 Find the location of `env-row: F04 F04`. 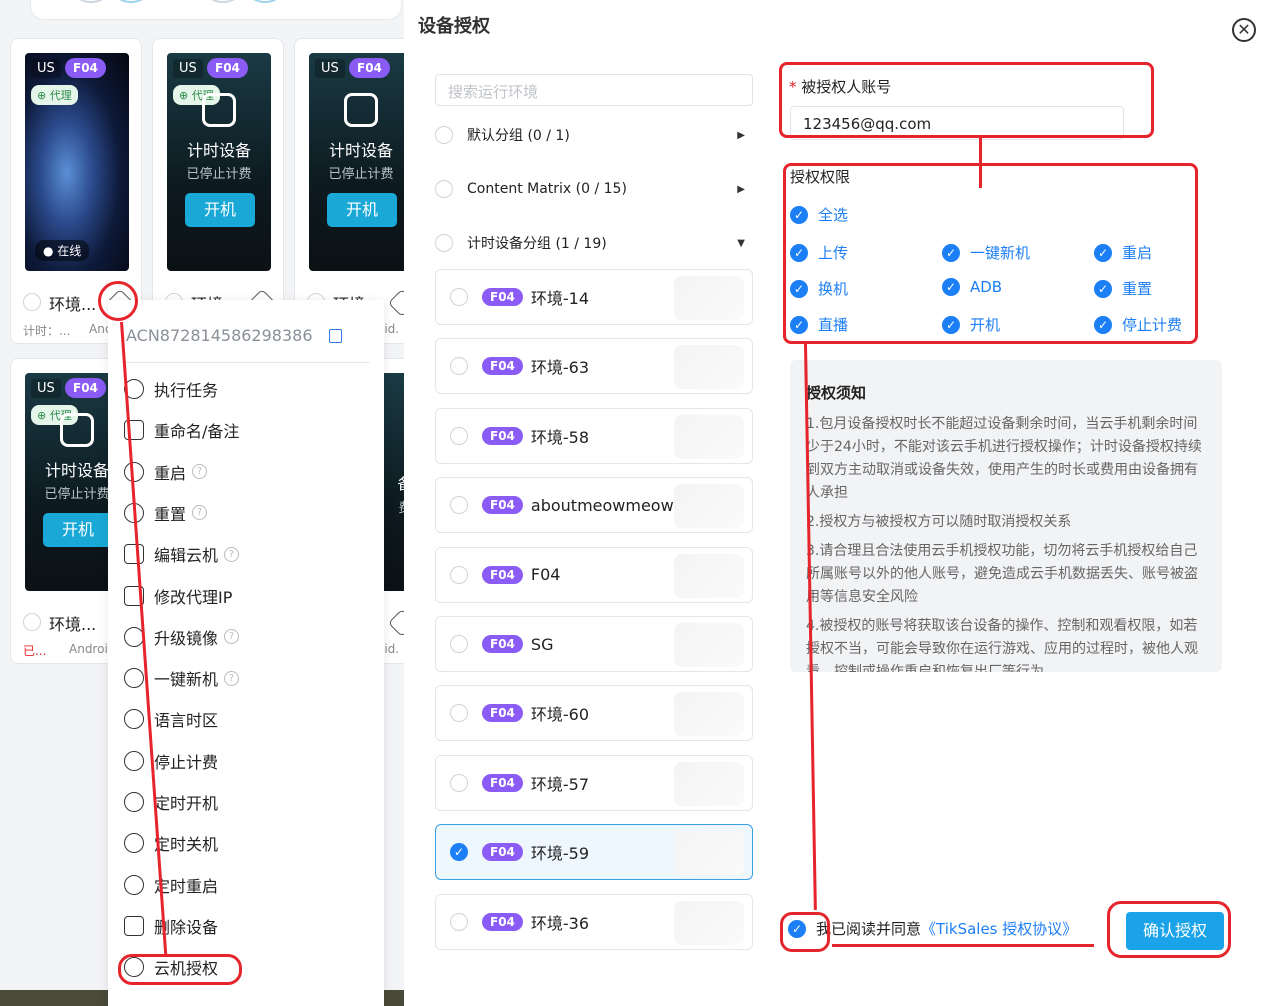

env-row: F04 F04 is located at coordinates (594, 574).